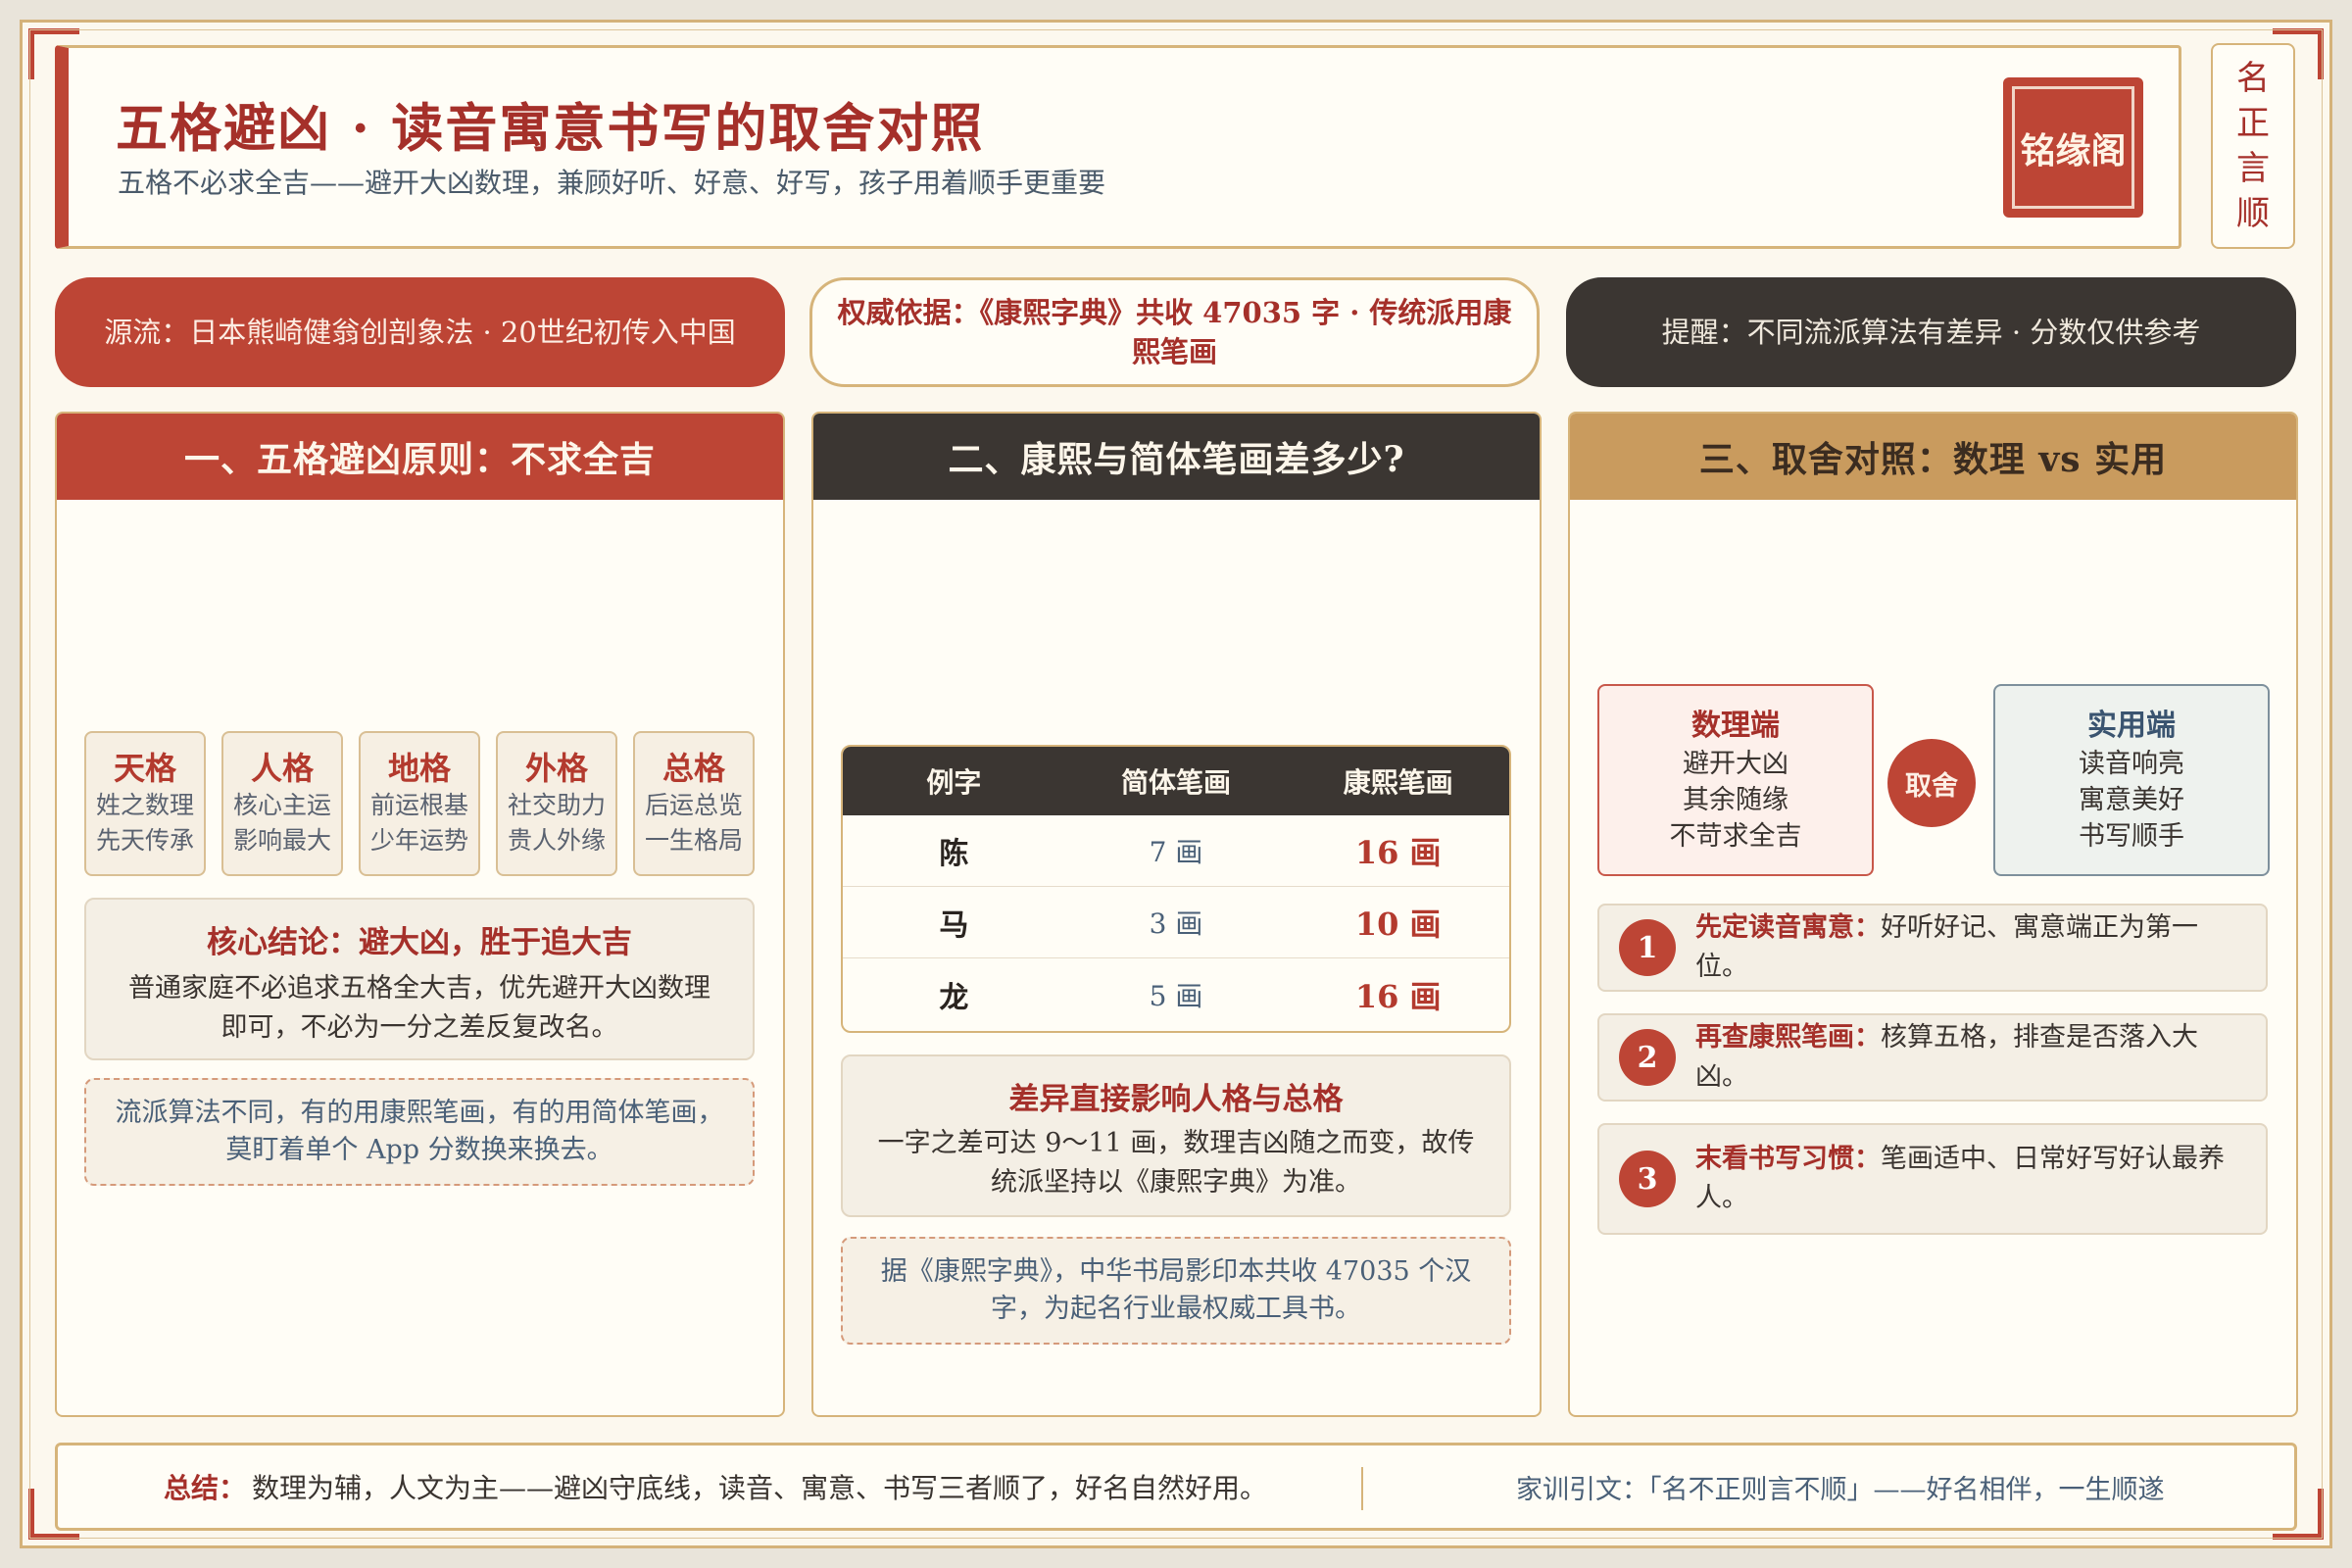  I want to click on motto-char: 名, so click(2253, 78).